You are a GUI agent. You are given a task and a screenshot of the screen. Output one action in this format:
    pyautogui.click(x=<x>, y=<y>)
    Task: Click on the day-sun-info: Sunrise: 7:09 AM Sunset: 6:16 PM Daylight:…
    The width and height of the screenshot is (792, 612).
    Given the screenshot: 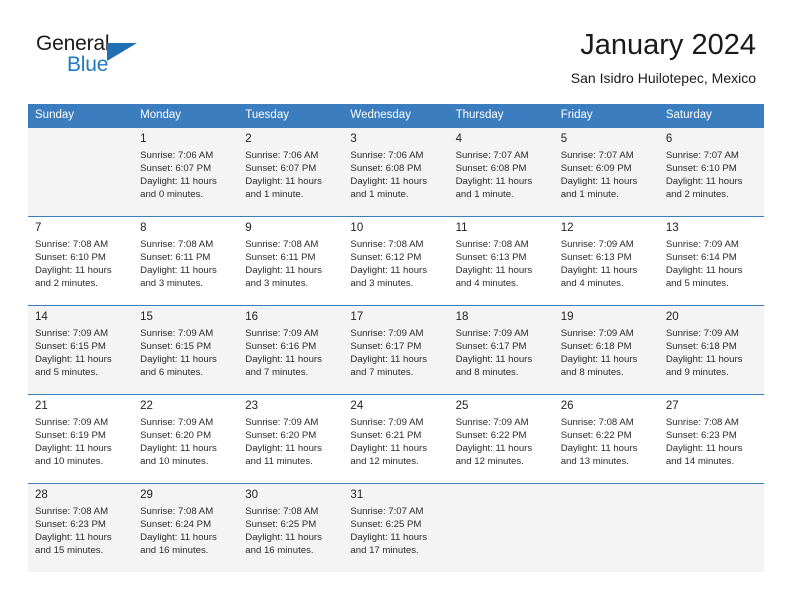 What is the action you would take?
    pyautogui.click(x=291, y=353)
    